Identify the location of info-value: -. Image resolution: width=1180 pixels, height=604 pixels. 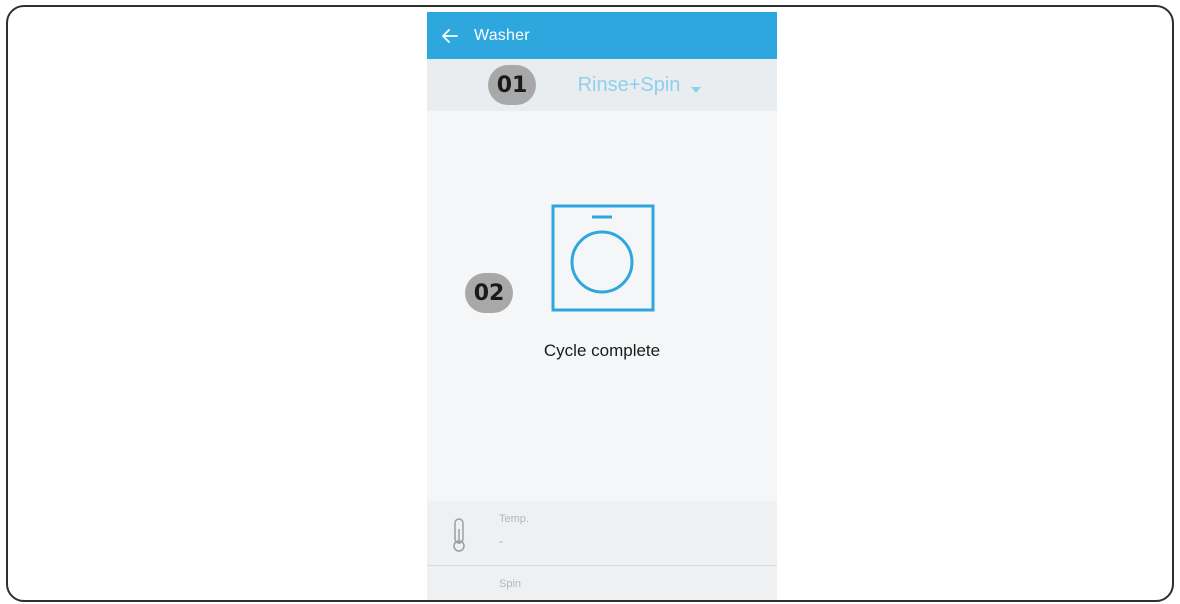
(501, 541).